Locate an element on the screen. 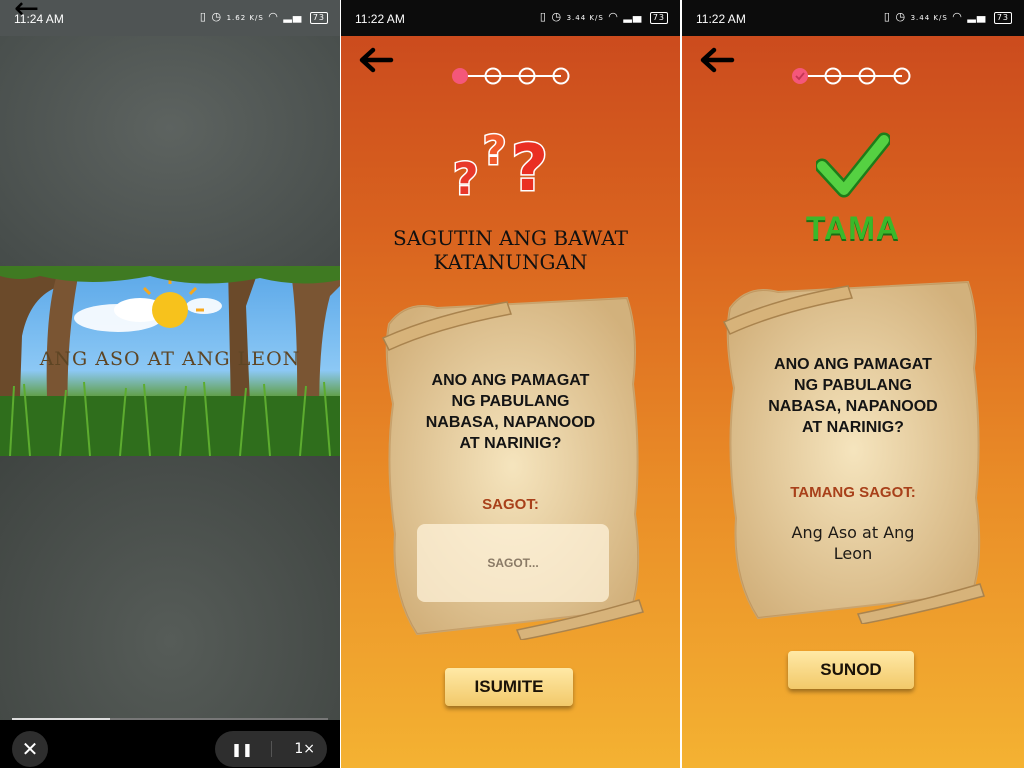 The height and width of the screenshot is (768, 1024). playback-controls: ❚❚ 1× is located at coordinates (271, 749).